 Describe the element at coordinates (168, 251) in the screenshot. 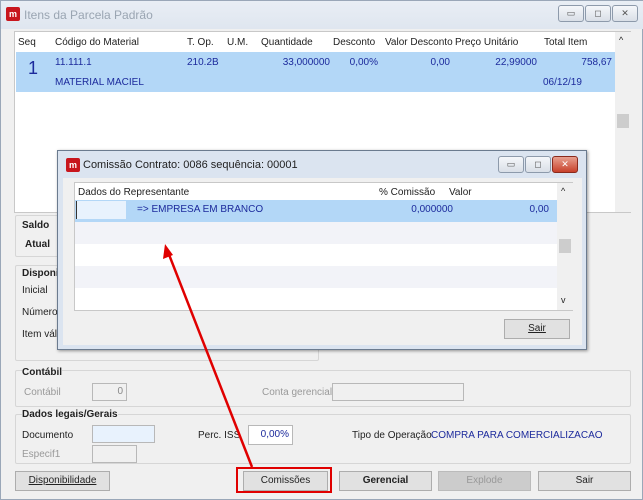

I see `arrow-head` at that location.